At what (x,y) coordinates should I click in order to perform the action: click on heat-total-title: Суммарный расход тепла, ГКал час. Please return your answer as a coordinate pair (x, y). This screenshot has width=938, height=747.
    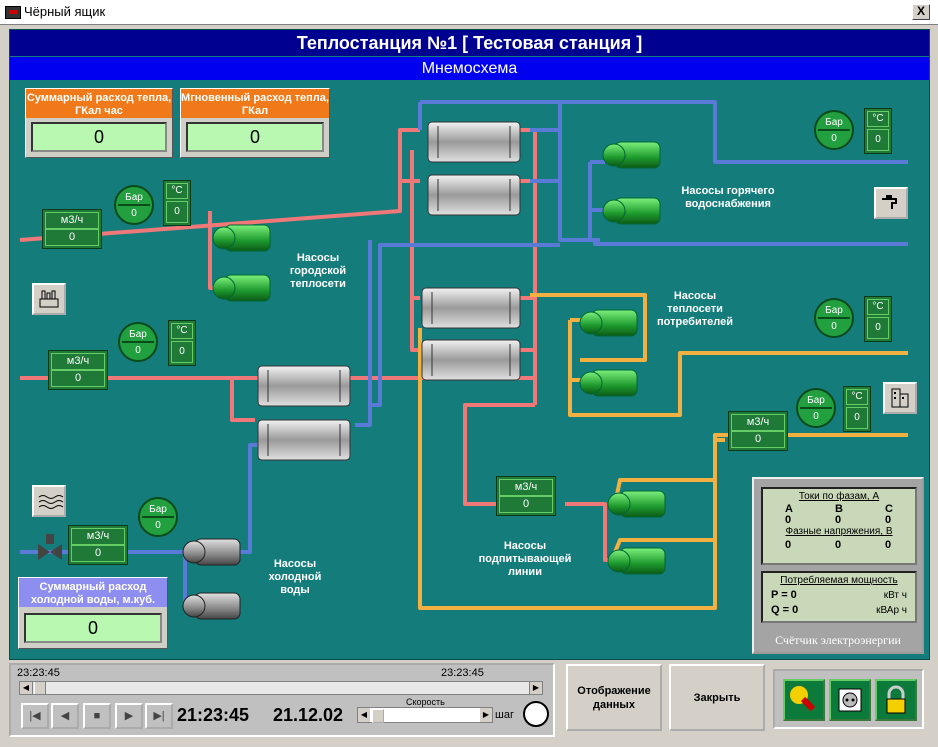
    Looking at the image, I should click on (99, 103).